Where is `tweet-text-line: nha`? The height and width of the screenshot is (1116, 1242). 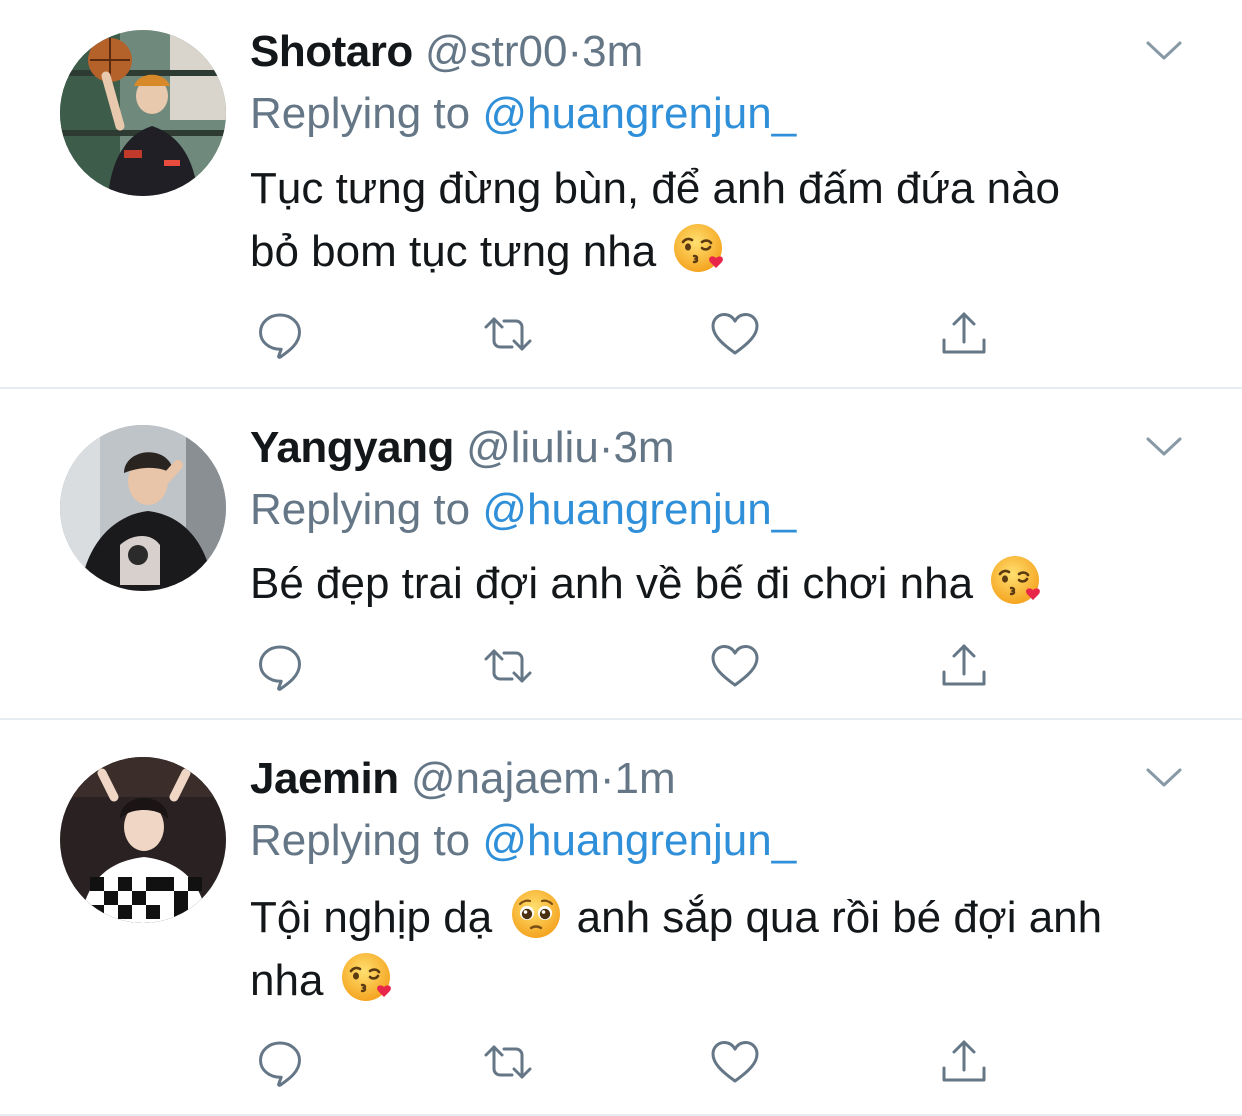 tweet-text-line: nha is located at coordinates (287, 980).